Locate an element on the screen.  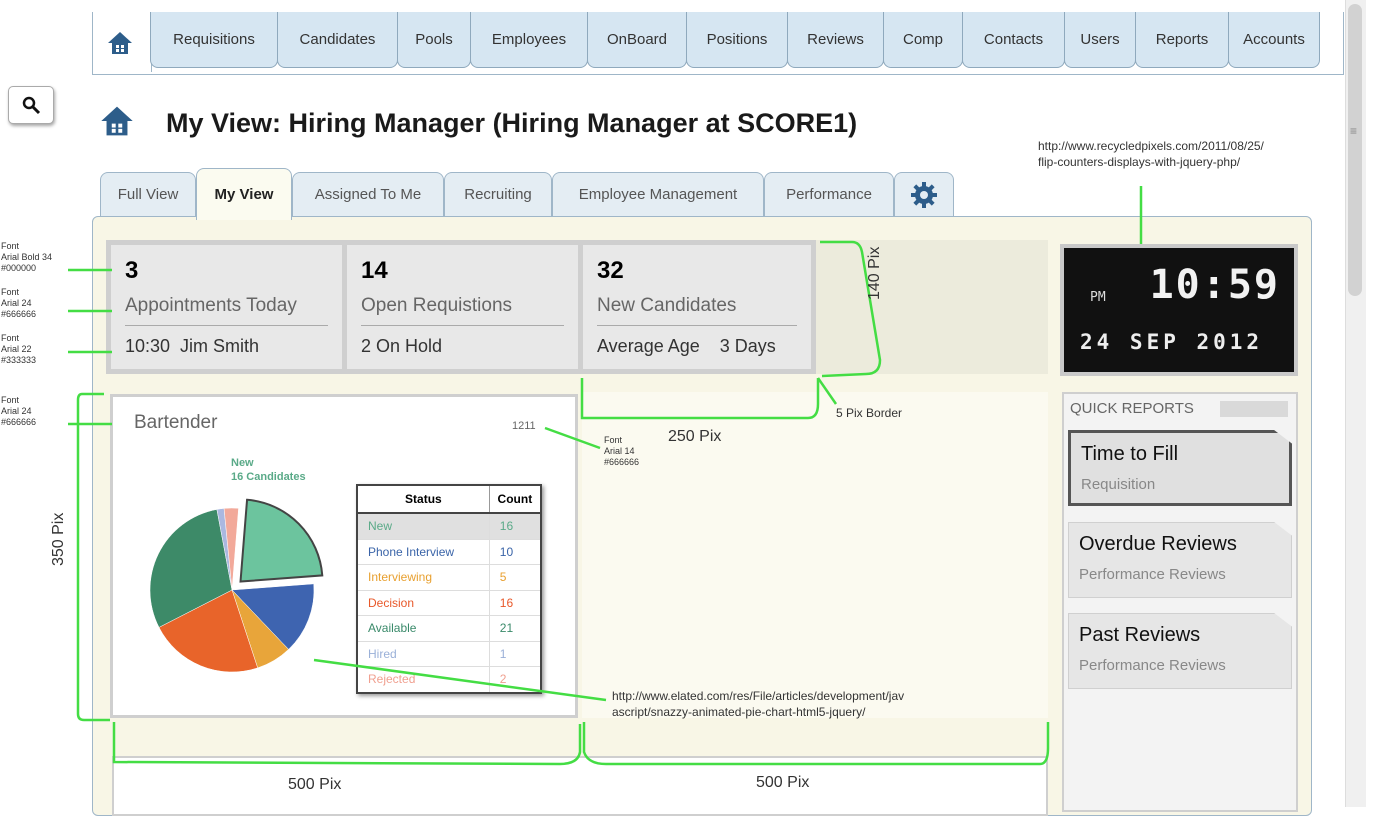
stat-appointments: 3 Appointments Today 10:30 Jim Smith is located at coordinates (226, 307).